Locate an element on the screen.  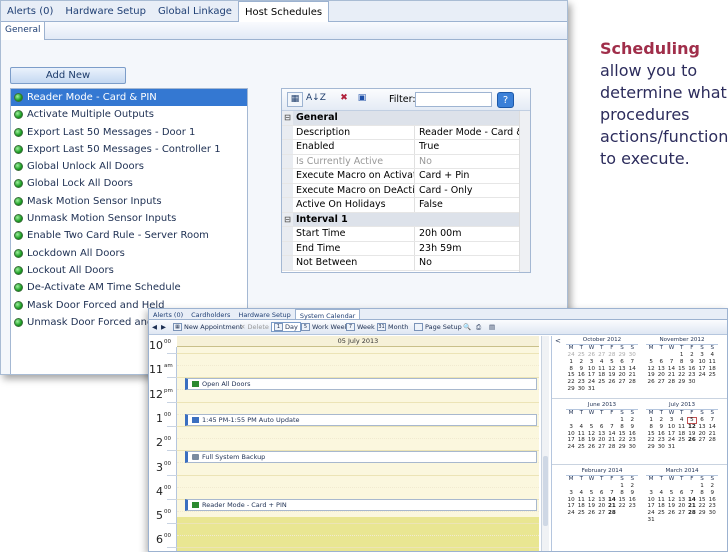
day-cell: 1 is located at coordinates (622, 486).